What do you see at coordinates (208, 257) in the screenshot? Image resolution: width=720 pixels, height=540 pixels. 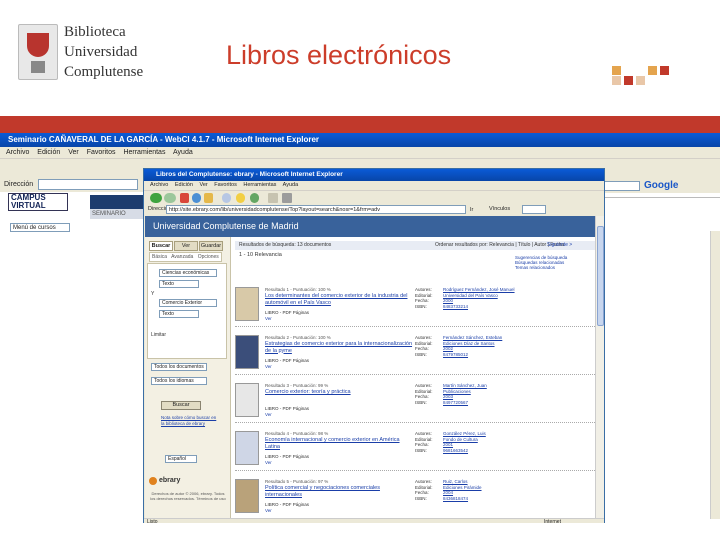 I see `subtab-opciones: Opciones` at bounding box center [208, 257].